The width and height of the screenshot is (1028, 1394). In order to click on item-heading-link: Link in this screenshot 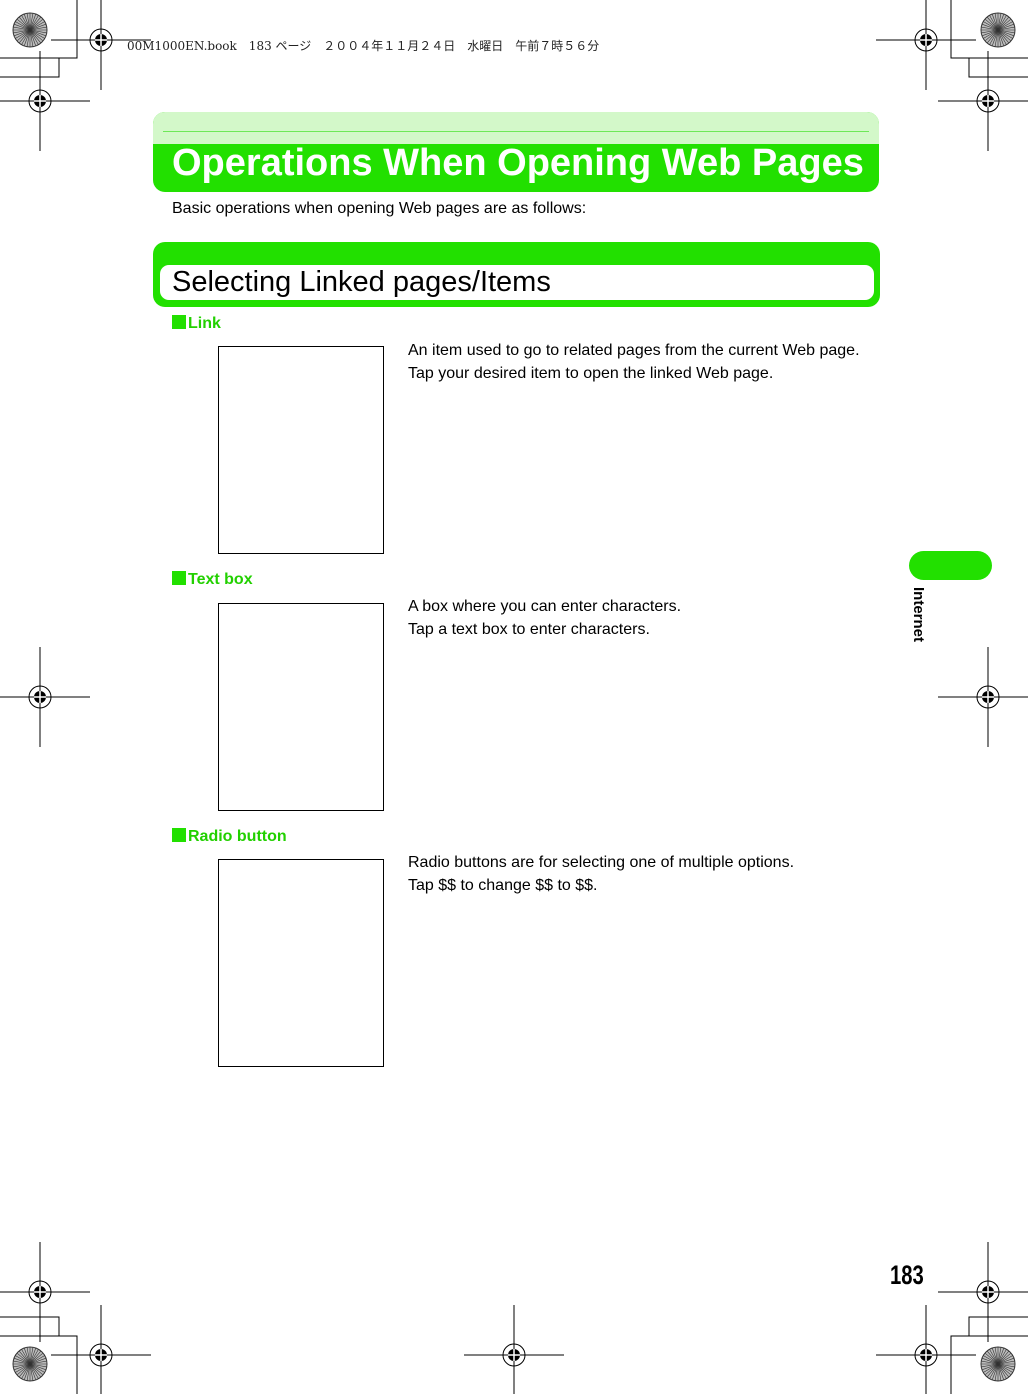, I will do `click(196, 324)`.